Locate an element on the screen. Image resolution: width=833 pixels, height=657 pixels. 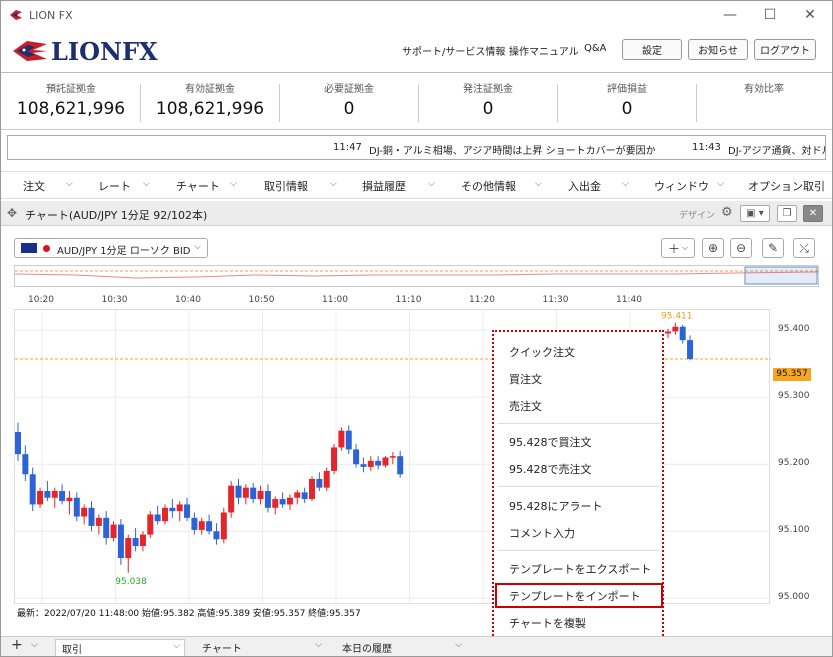
menu-item-import-template: テンプレートをインポート is located at coordinates (575, 596).